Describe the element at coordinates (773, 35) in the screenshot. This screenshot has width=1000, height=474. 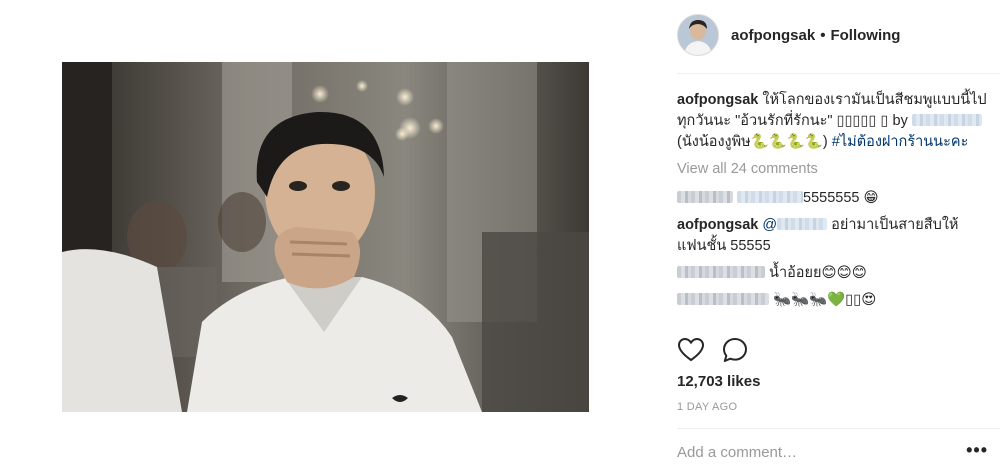
I see `post-author-username: aofpongsak` at that location.